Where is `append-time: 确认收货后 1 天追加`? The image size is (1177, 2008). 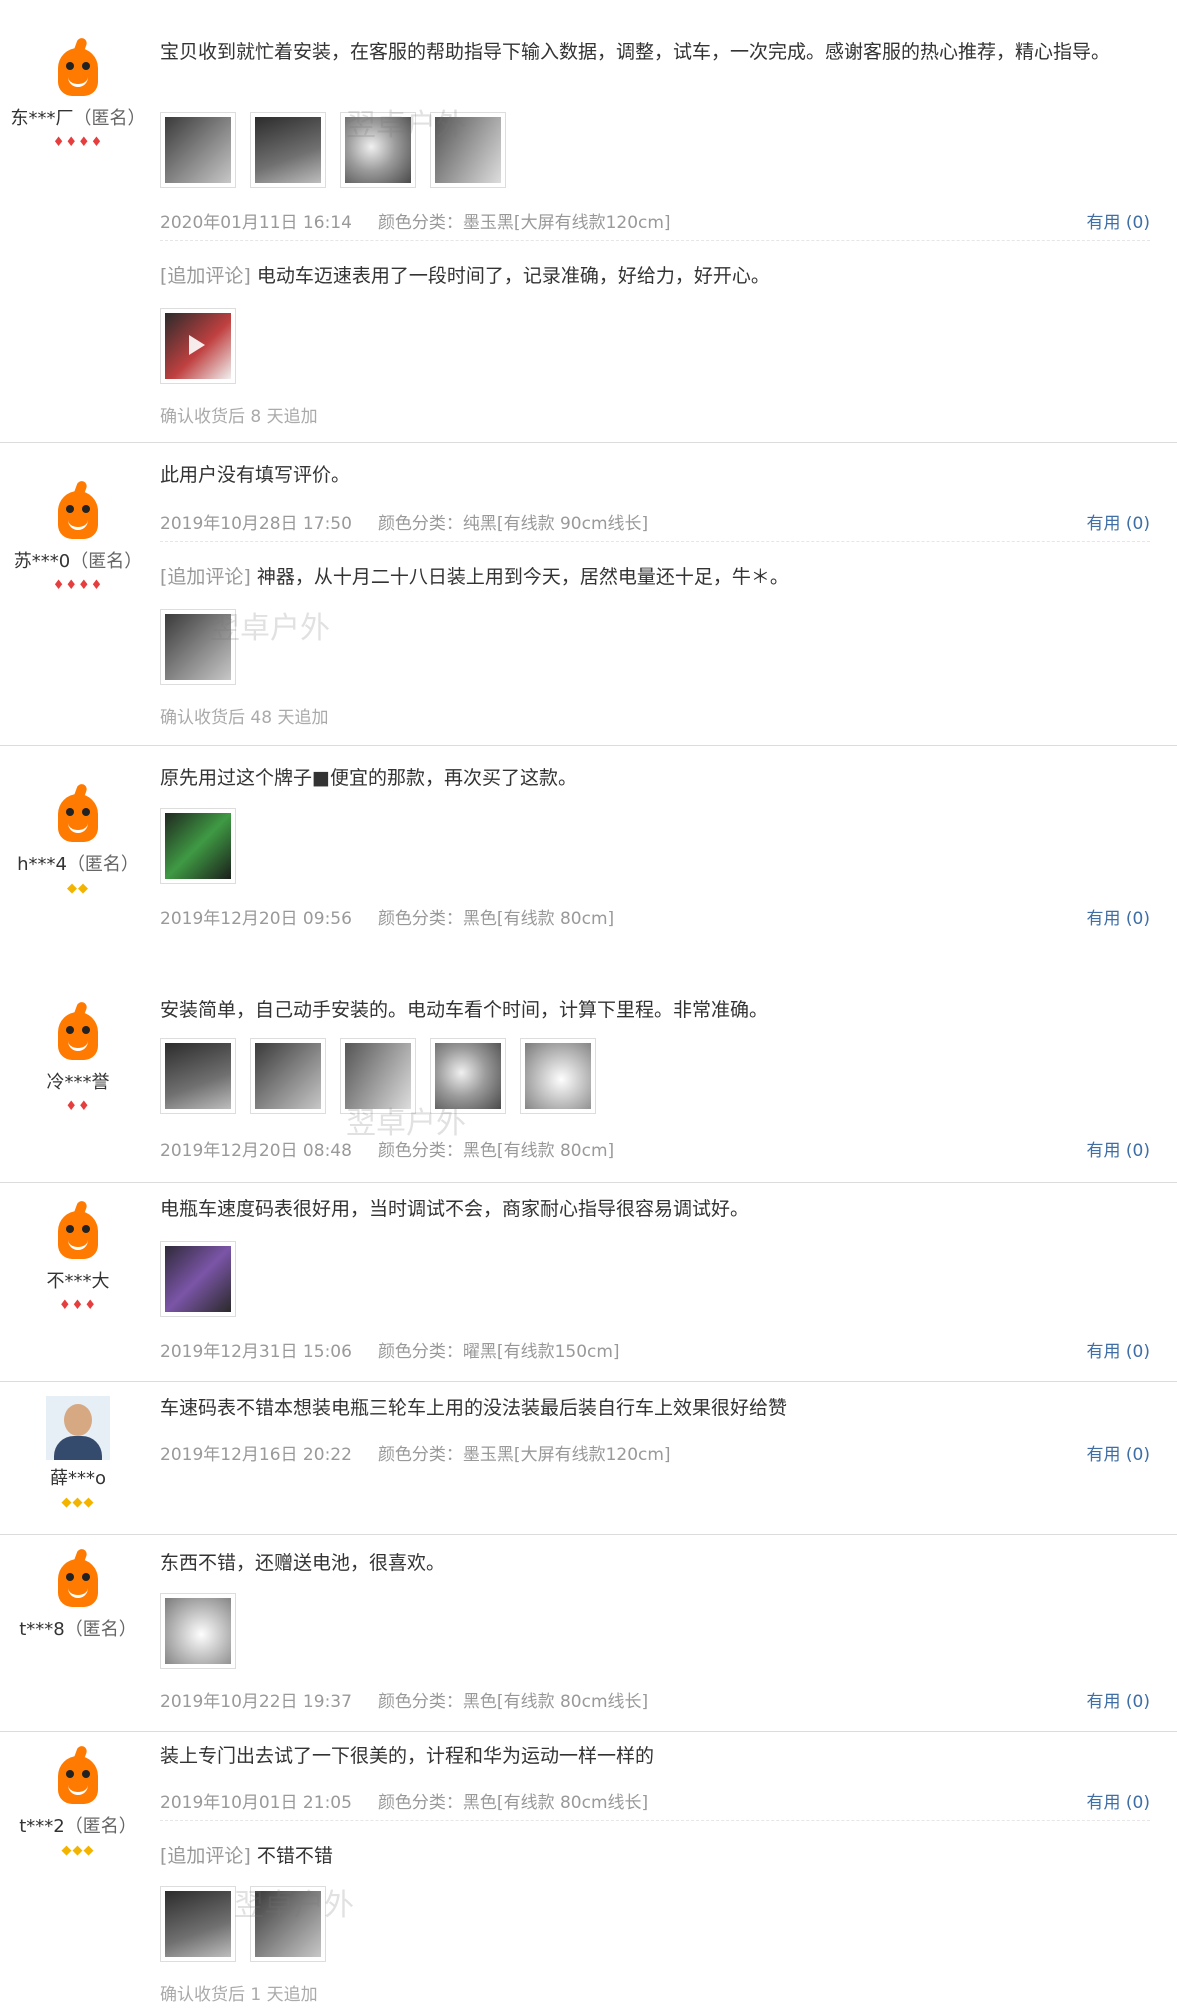 append-time: 确认收货后 1 天追加 is located at coordinates (239, 1995).